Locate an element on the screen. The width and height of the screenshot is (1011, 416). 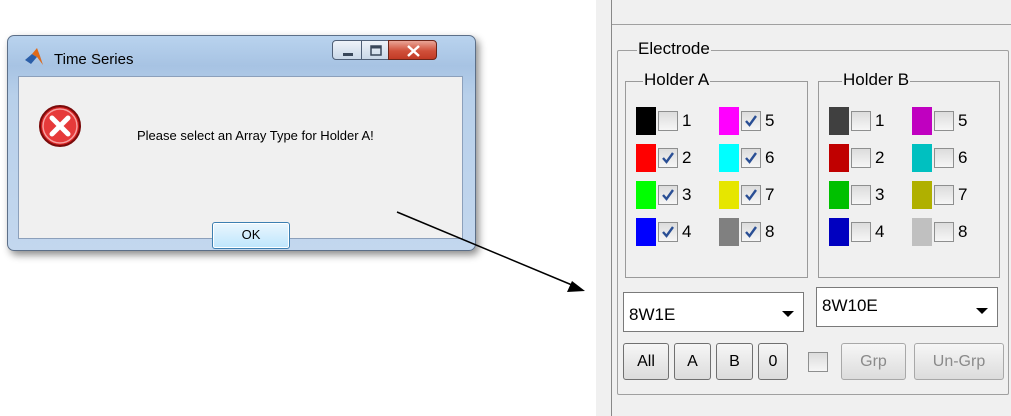
holder-a-channel-4-swatch is located at coordinates (646, 232).